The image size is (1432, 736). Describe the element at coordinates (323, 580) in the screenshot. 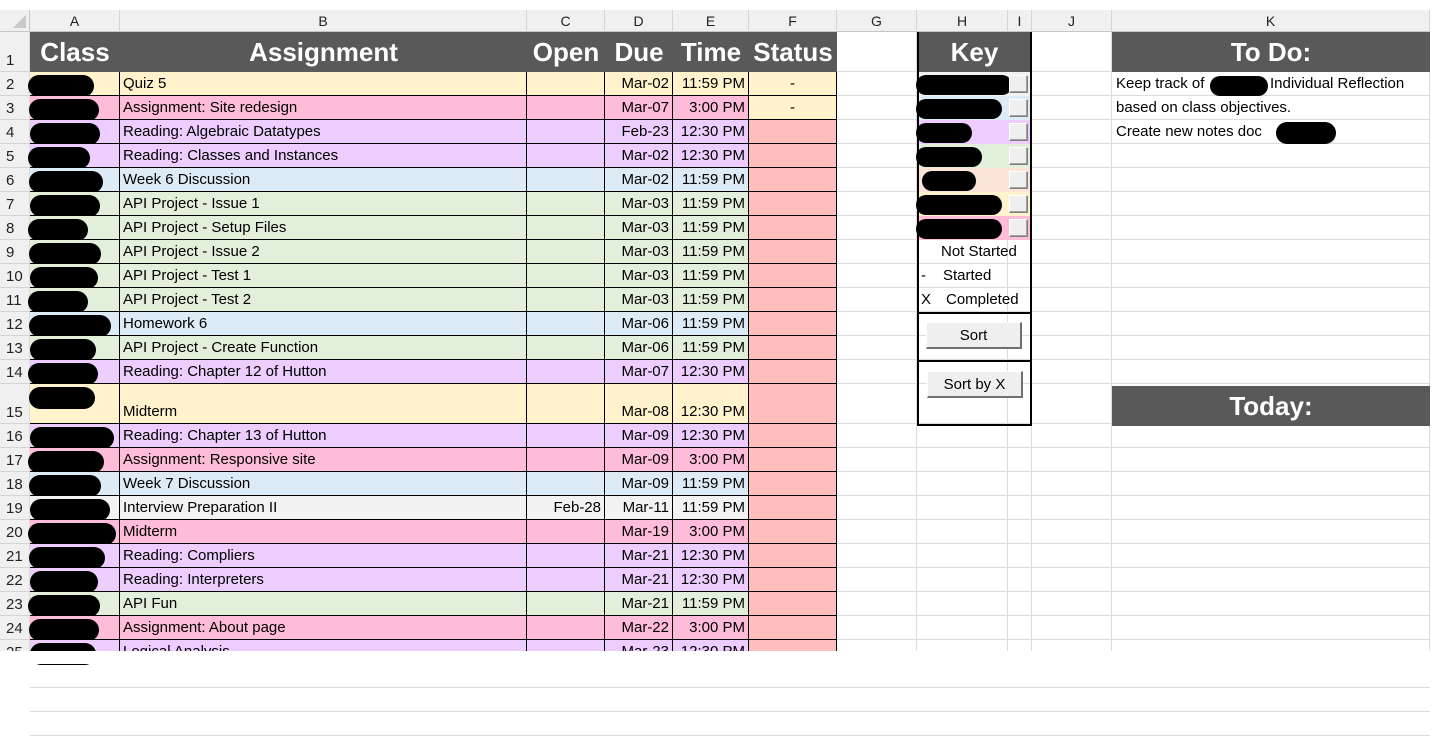

I see `assignment-cell: Reading: Interpreters` at that location.